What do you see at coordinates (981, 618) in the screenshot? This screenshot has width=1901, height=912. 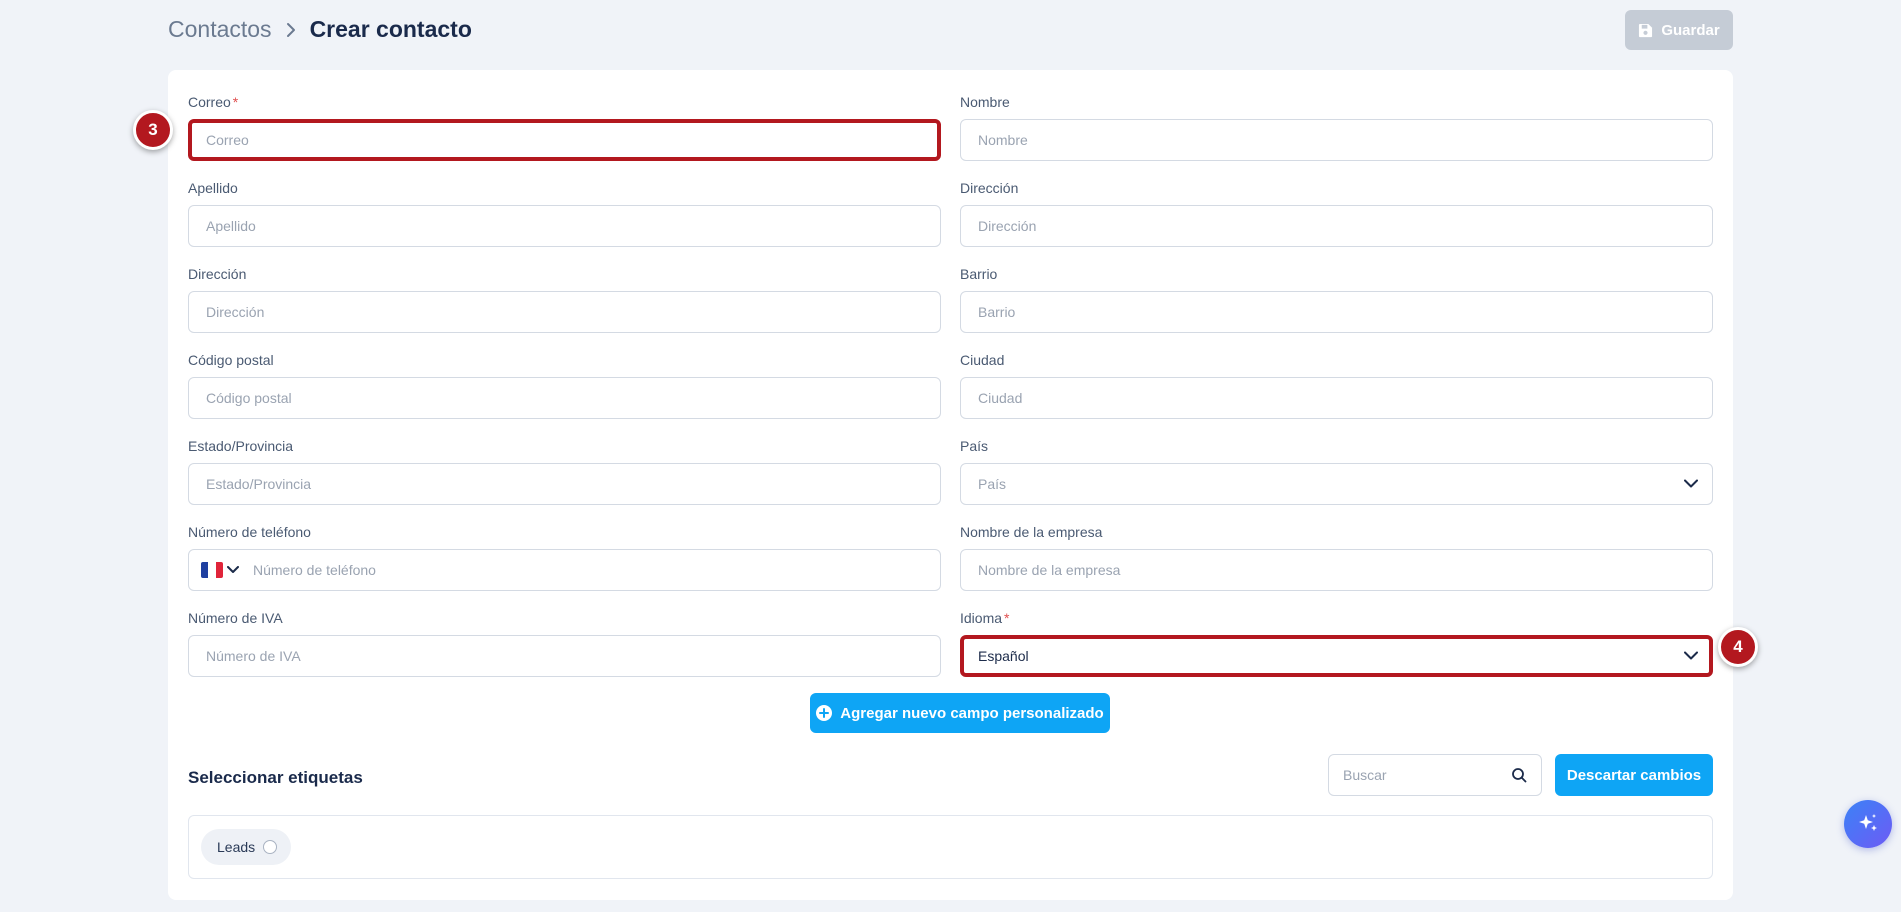 I see `field-label-idioma: Idioma` at bounding box center [981, 618].